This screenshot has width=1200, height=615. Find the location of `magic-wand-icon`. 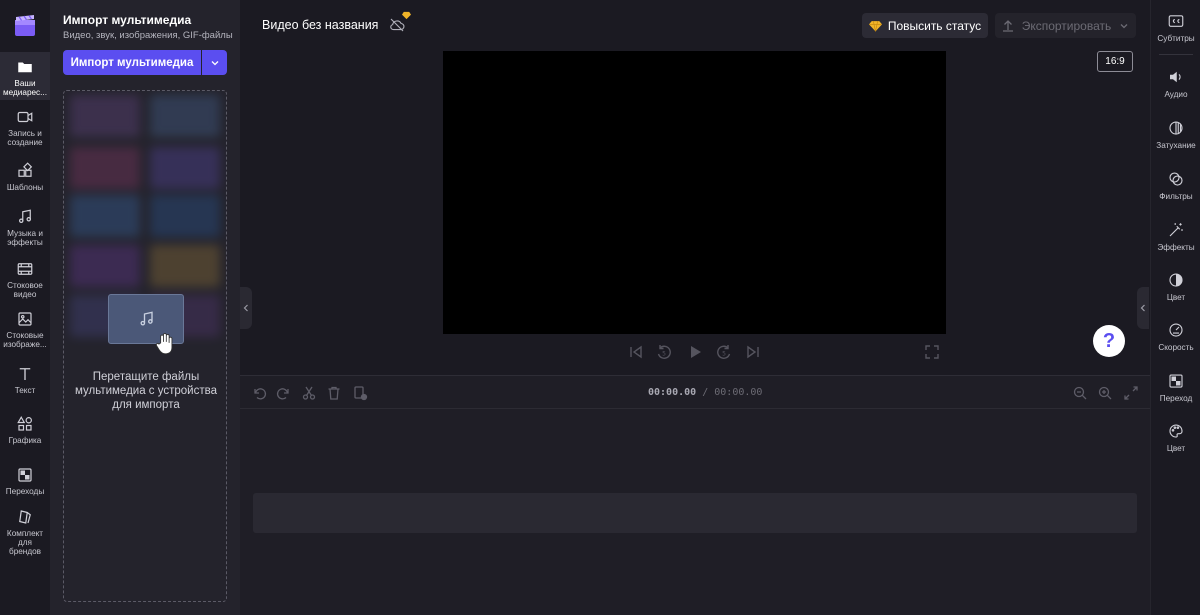

magic-wand-icon is located at coordinates (1176, 230).